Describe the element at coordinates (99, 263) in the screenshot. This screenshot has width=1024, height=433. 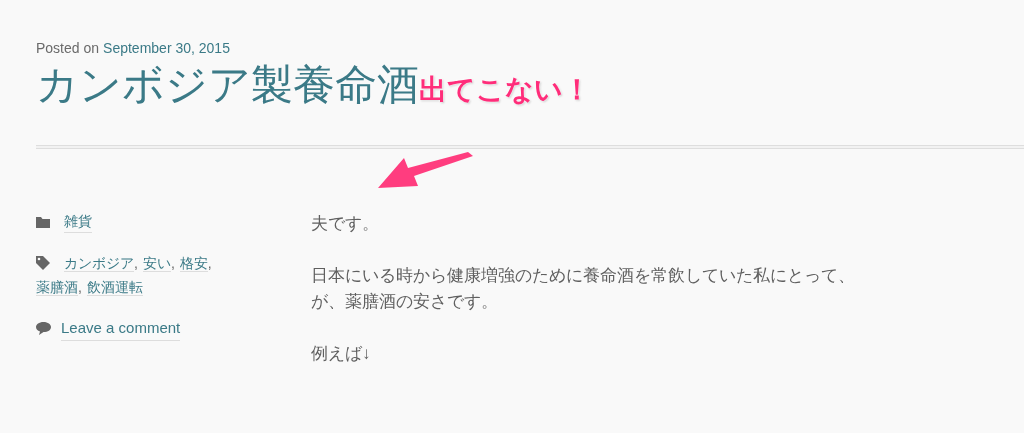
I see `tag-link: カンボジア` at that location.